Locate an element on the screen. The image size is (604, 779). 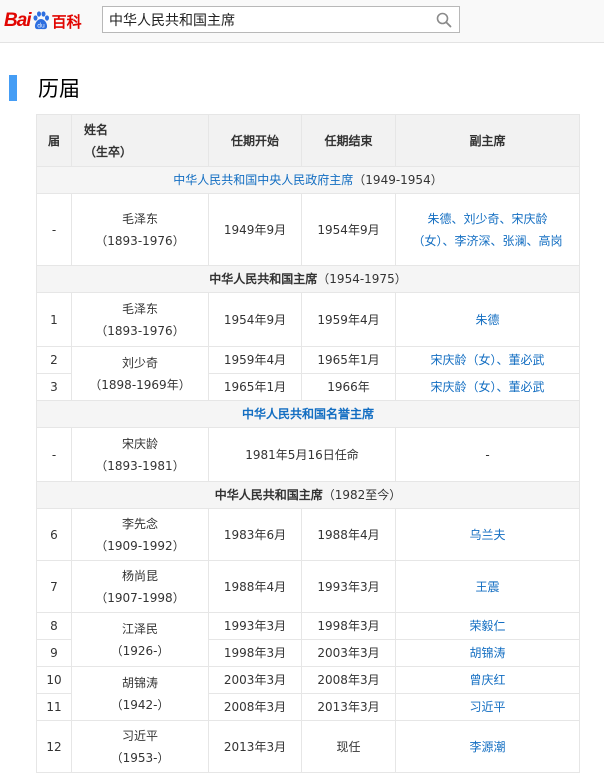
vice-cell: 胡锦涛 is located at coordinates (487, 653).